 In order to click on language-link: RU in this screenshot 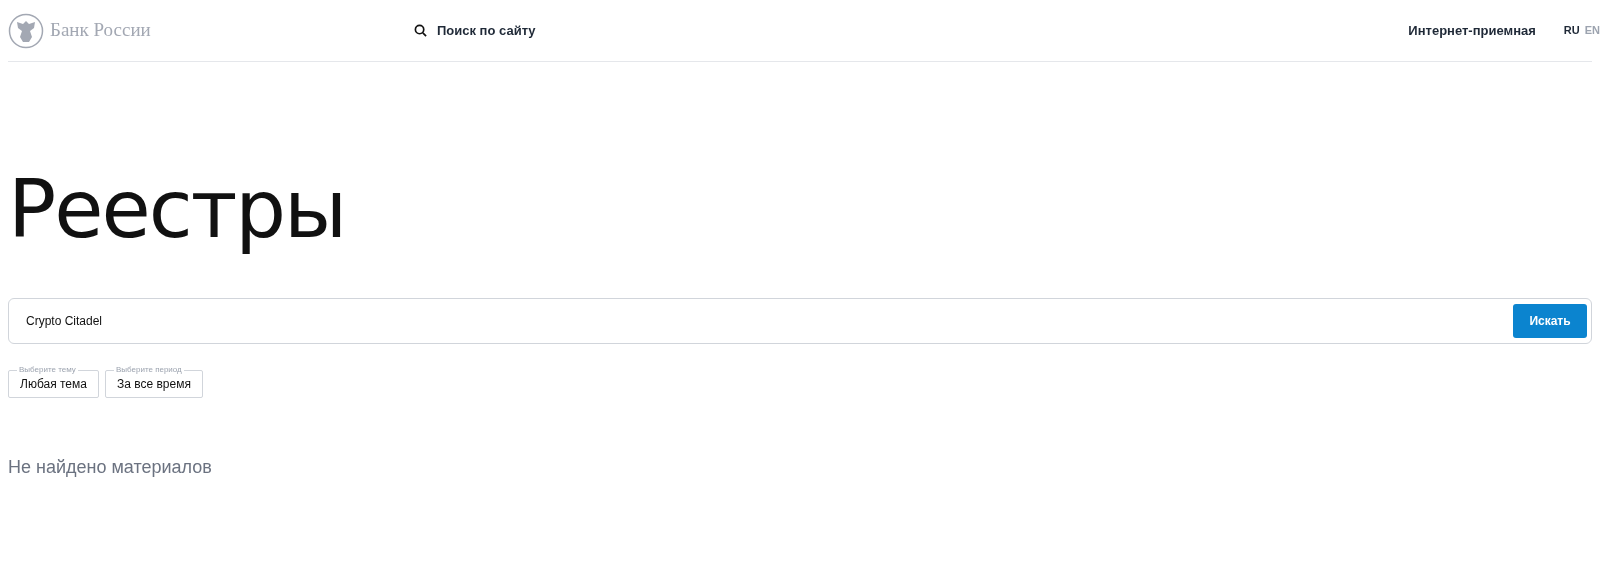, I will do `click(1571, 30)`.